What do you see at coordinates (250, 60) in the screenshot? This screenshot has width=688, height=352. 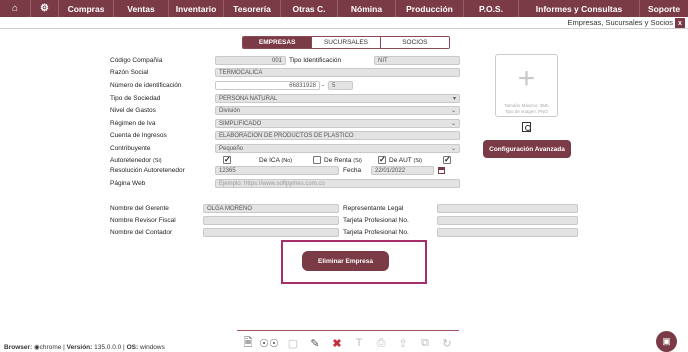 I see `codigo-field: 001` at bounding box center [250, 60].